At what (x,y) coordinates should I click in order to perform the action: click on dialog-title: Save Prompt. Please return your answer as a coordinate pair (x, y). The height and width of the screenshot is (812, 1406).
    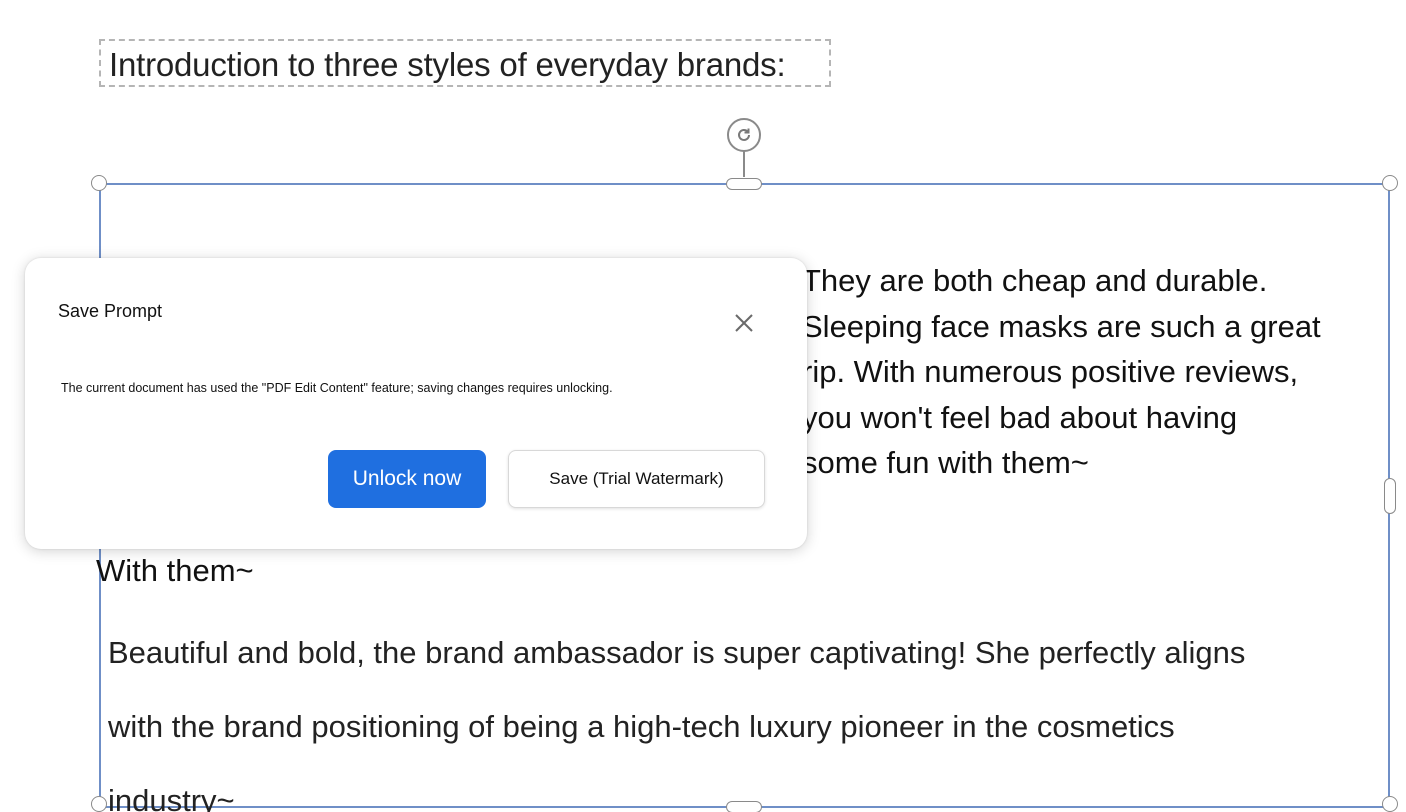
    Looking at the image, I should click on (110, 311).